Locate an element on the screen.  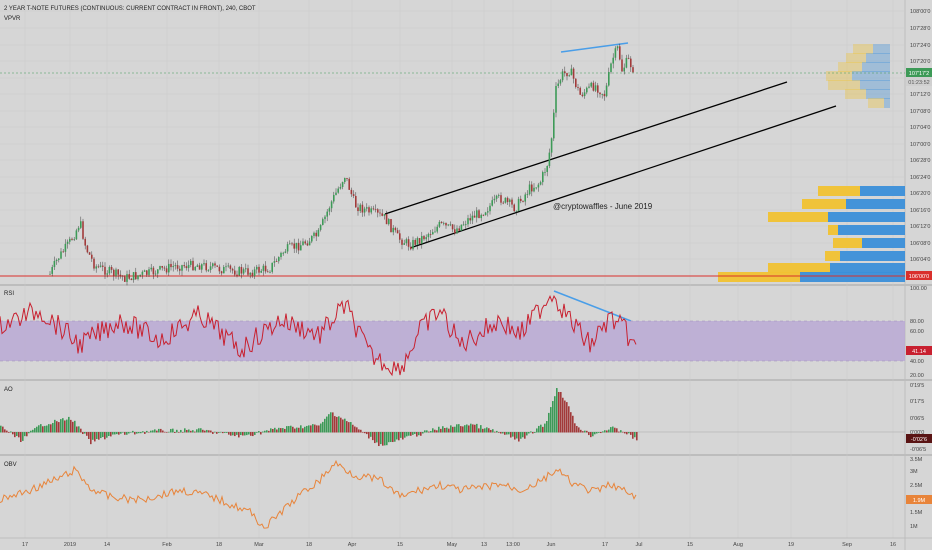
time-tick-label: 17 is located at coordinates (605, 545).